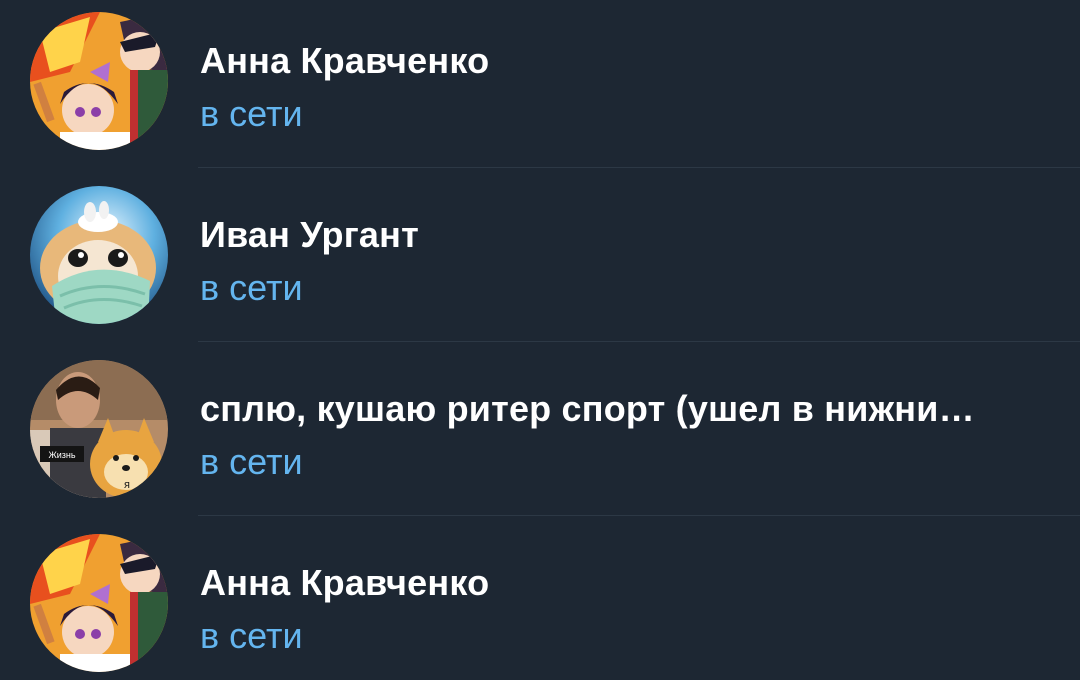 The height and width of the screenshot is (680, 1080). I want to click on dog-with-mask-avatar-icon, so click(99, 255).